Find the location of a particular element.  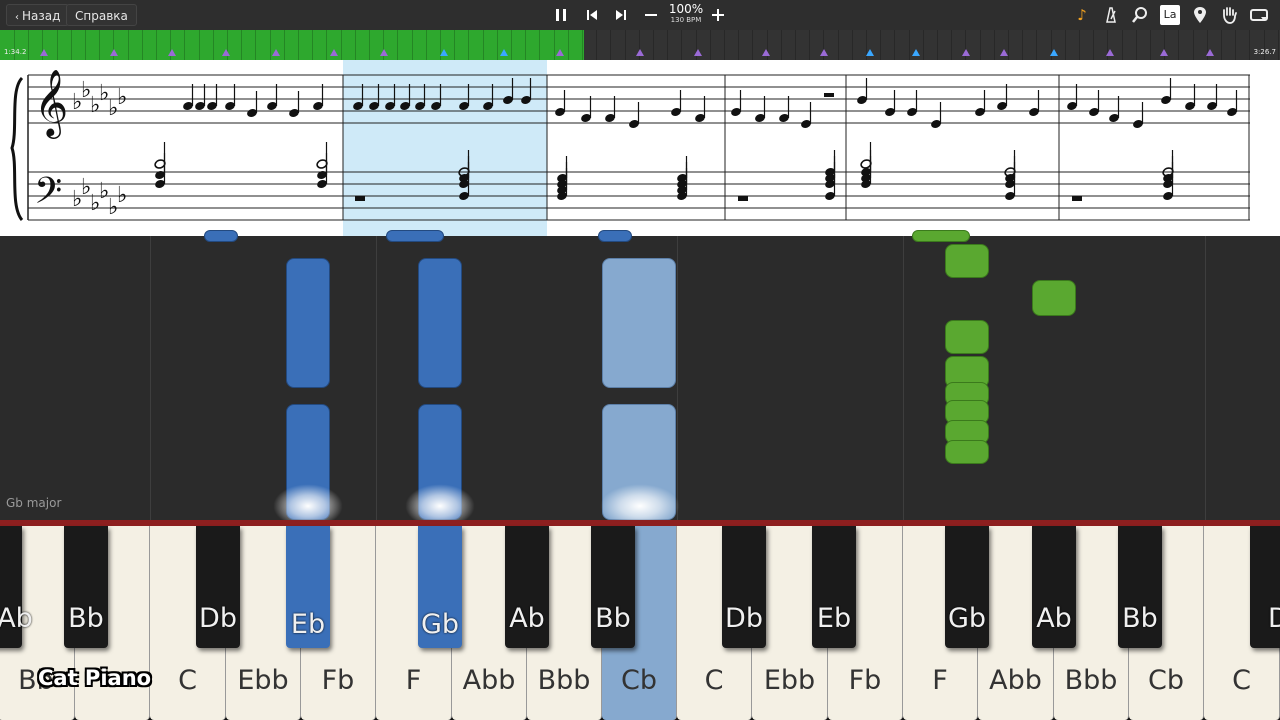

plus-icon is located at coordinates (718, 15).